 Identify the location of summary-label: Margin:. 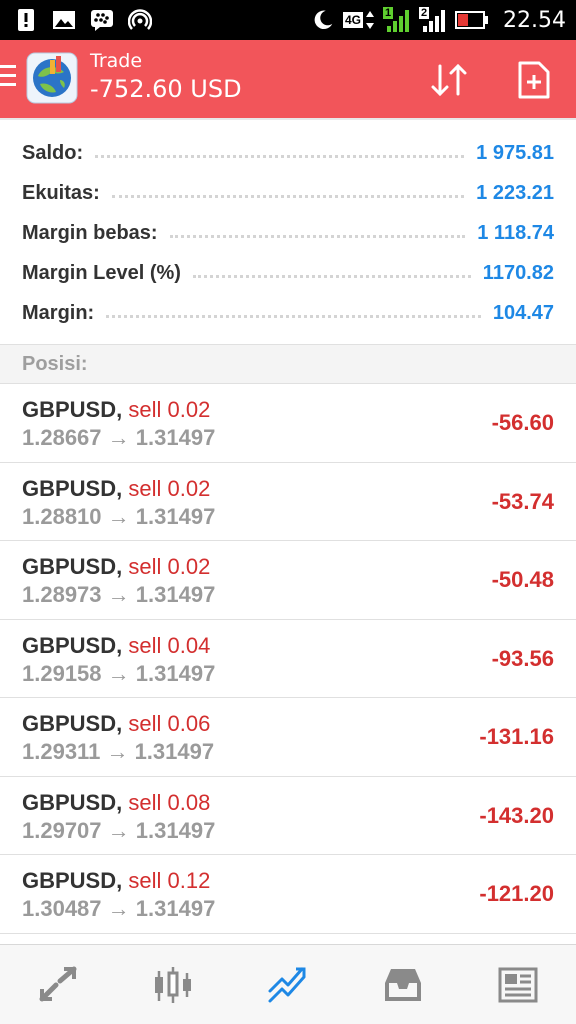
(58, 312).